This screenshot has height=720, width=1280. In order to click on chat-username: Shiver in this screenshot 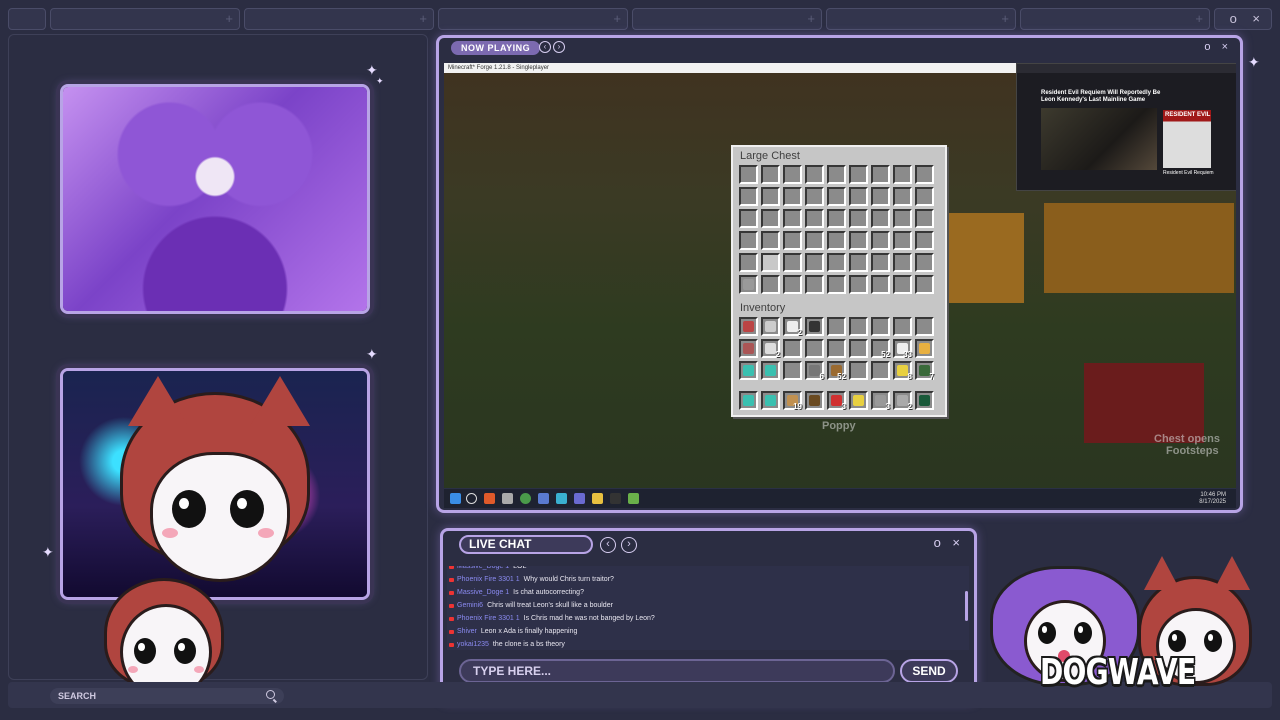, I will do `click(467, 631)`.